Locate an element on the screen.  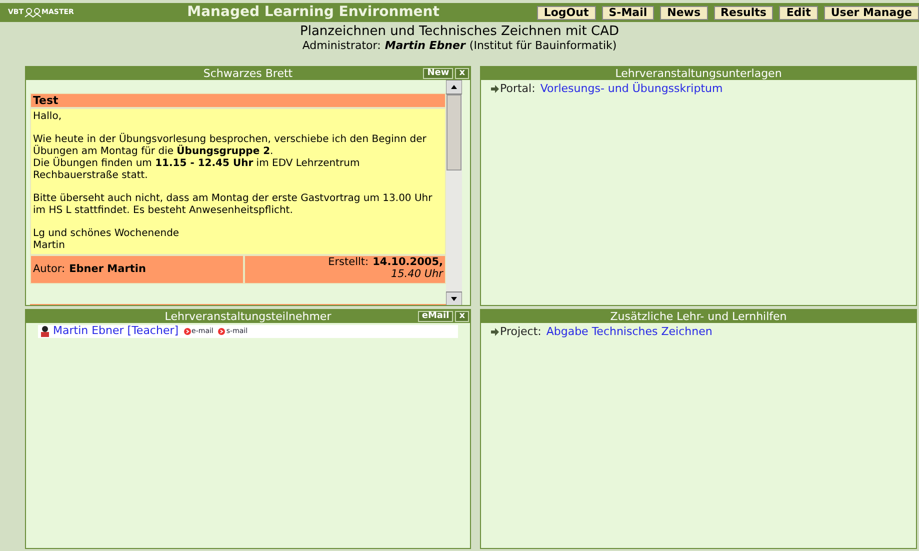
created-label: Erstellt: is located at coordinates (348, 262).